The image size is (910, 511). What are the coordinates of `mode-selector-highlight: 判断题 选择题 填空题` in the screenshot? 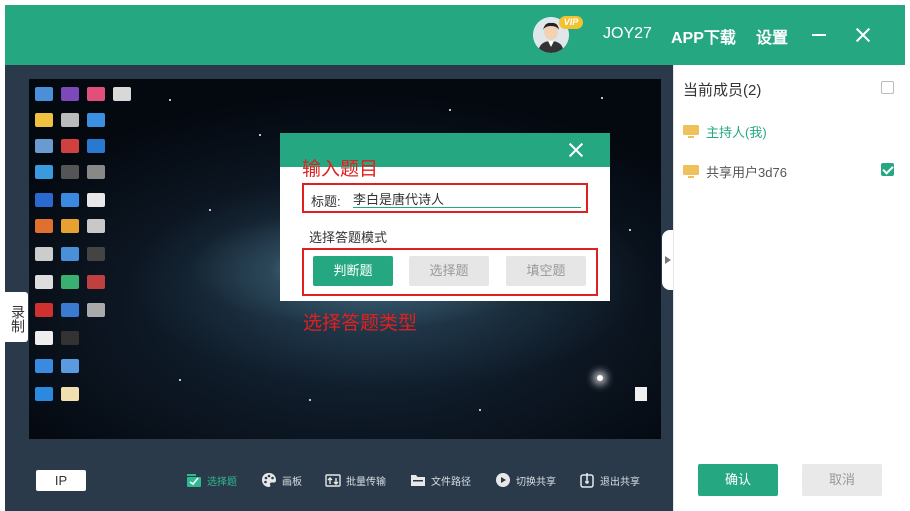 It's located at (450, 272).